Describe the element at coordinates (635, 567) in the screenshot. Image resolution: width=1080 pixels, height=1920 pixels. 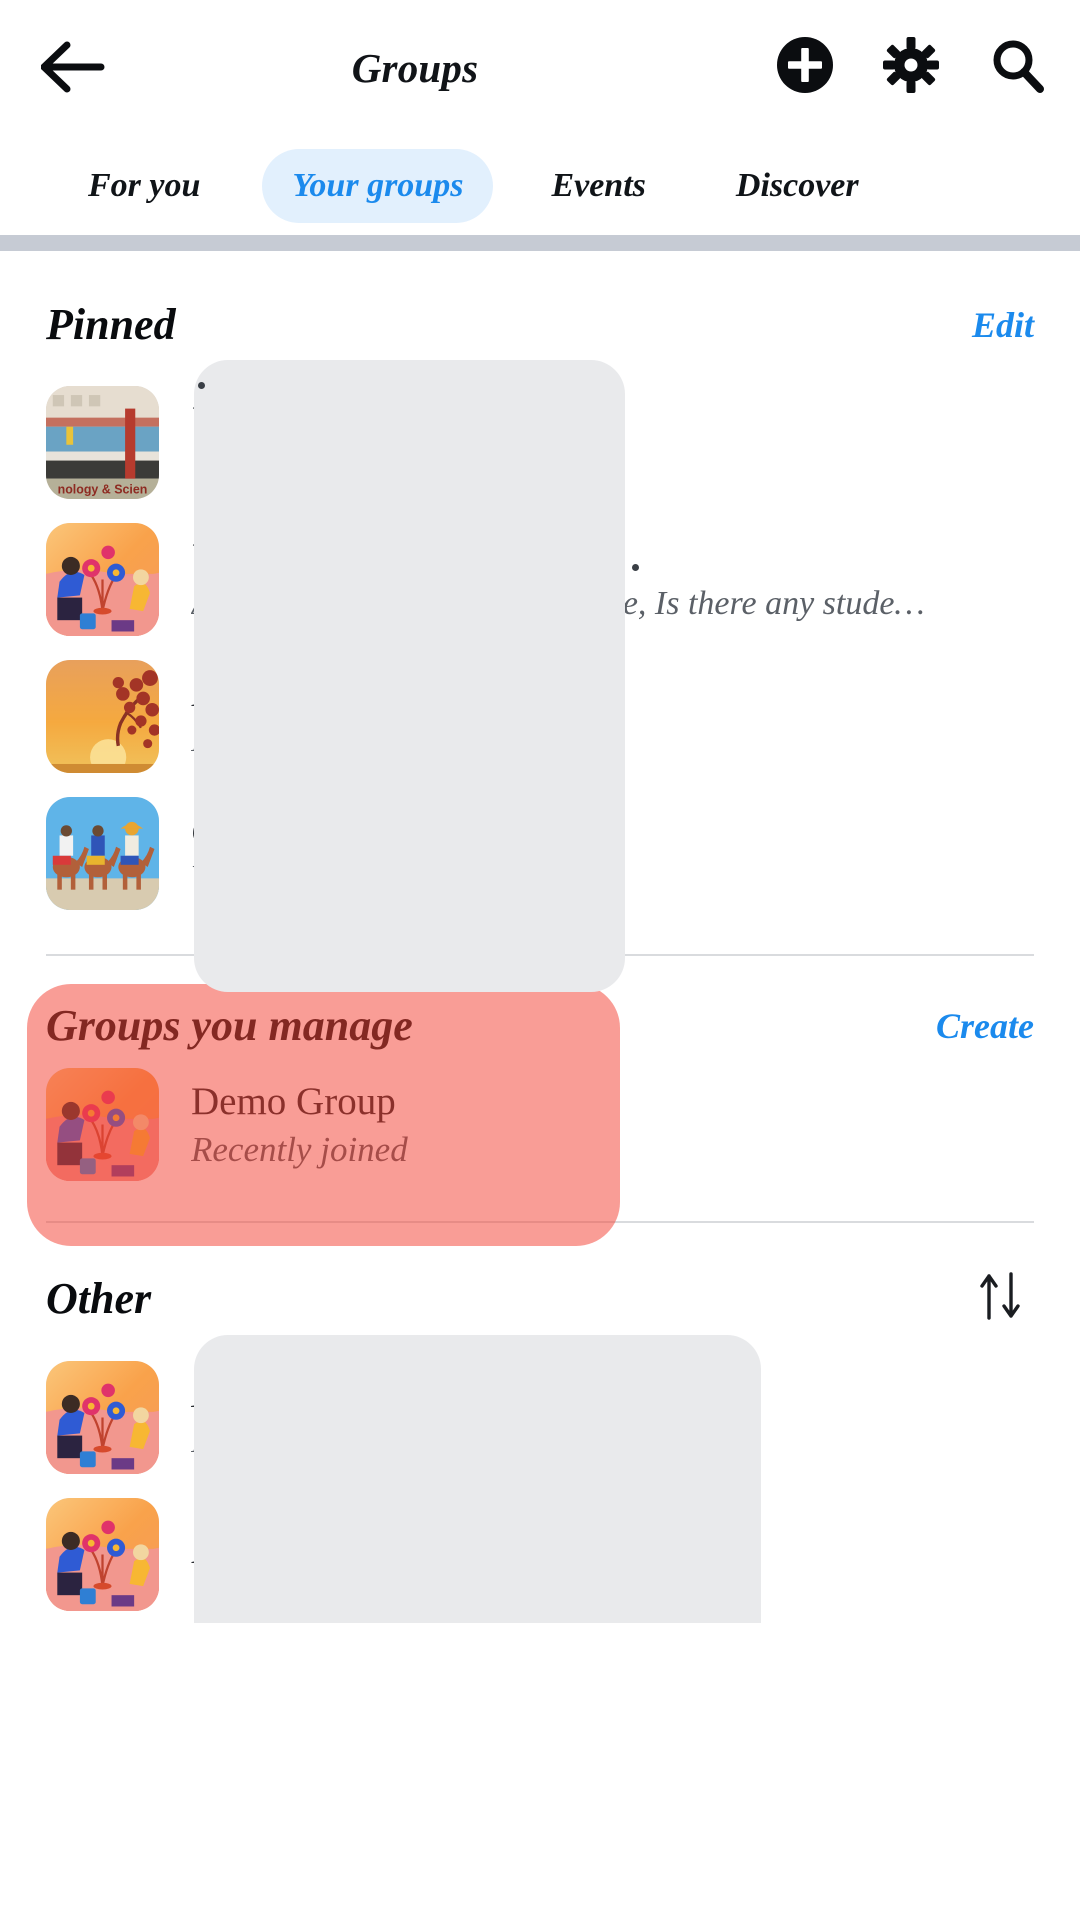
I see `skeleton-dot-right` at that location.